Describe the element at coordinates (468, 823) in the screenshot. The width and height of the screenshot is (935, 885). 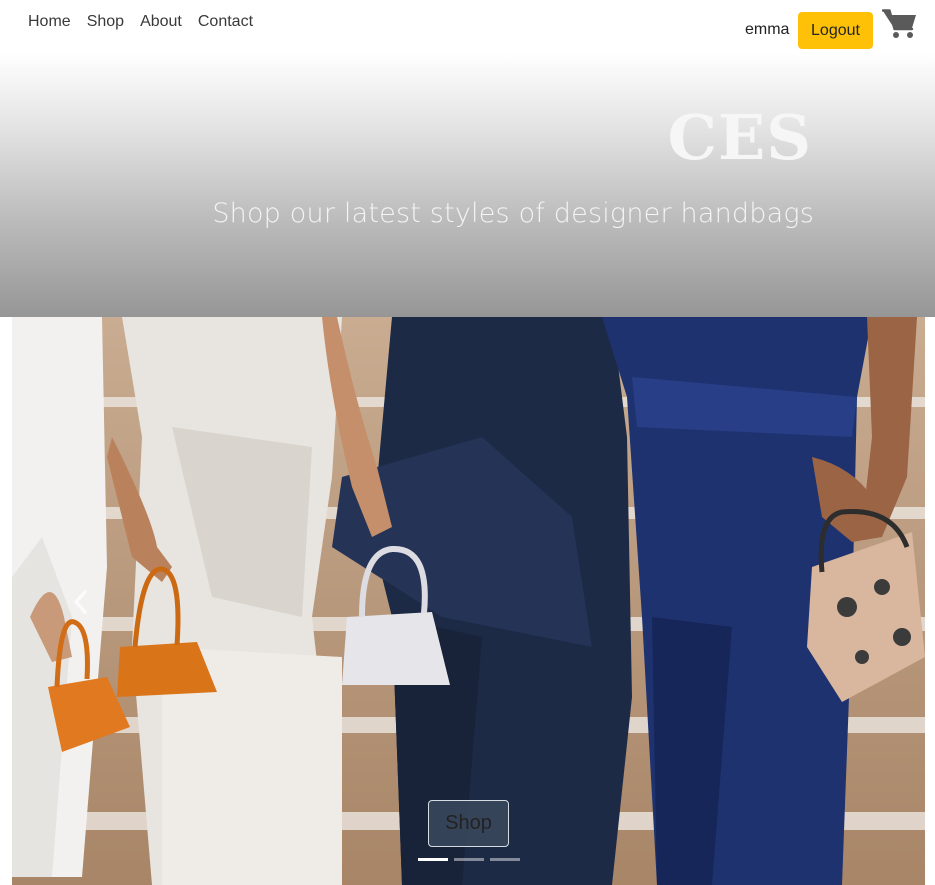
I see `shop-now-button: Shop` at that location.